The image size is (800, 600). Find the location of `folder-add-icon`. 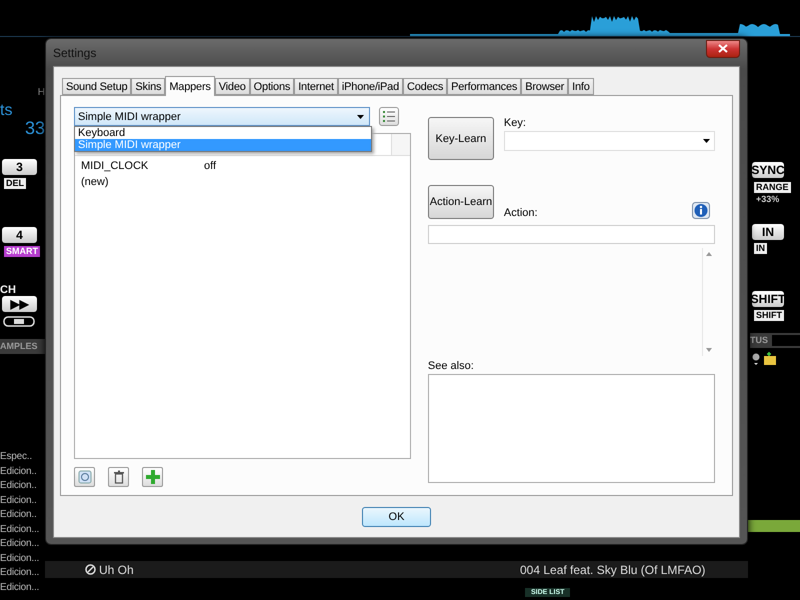

folder-add-icon is located at coordinates (764, 359).